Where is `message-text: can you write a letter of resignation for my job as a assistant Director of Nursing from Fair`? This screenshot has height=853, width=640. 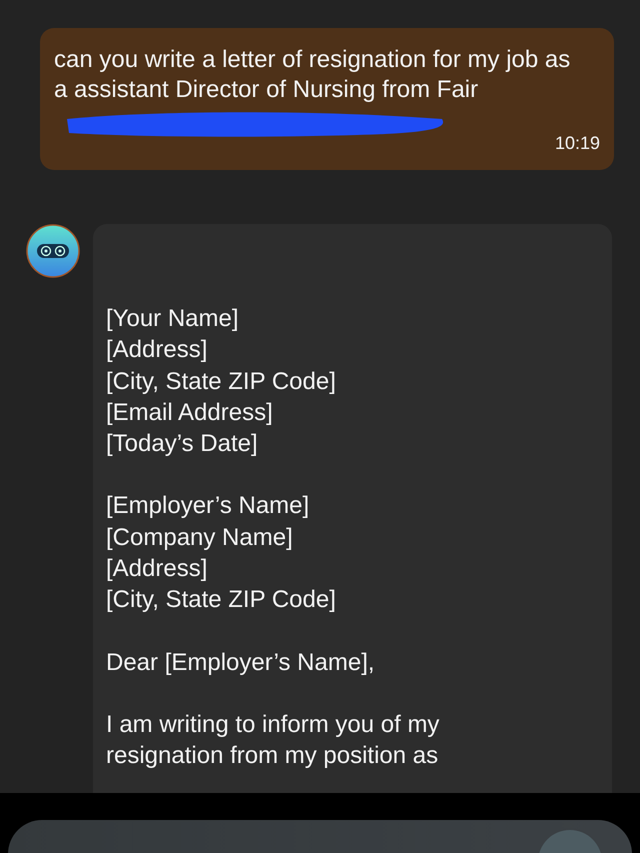
message-text: can you write a letter of resignation for my job as a assistant Director of Nursing from Fair is located at coordinates (313, 75).